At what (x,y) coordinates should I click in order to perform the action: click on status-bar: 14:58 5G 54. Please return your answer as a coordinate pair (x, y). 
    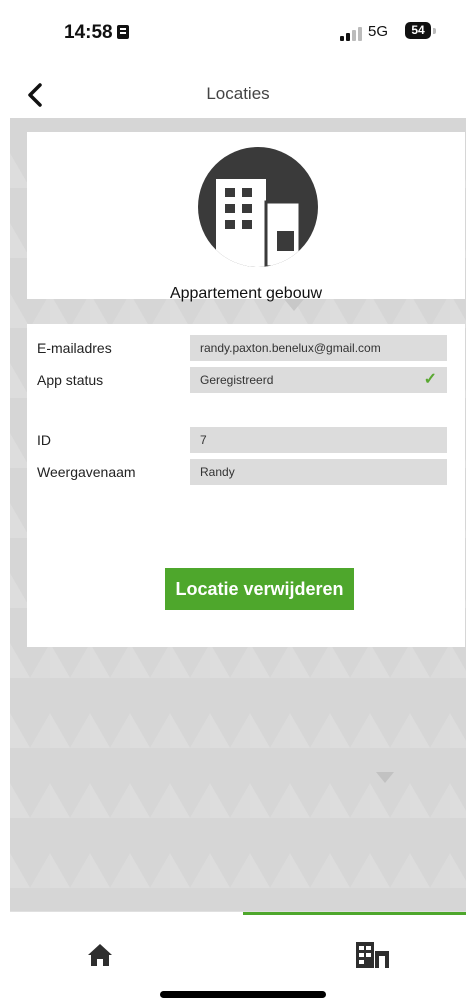
    Looking at the image, I should click on (238, 36).